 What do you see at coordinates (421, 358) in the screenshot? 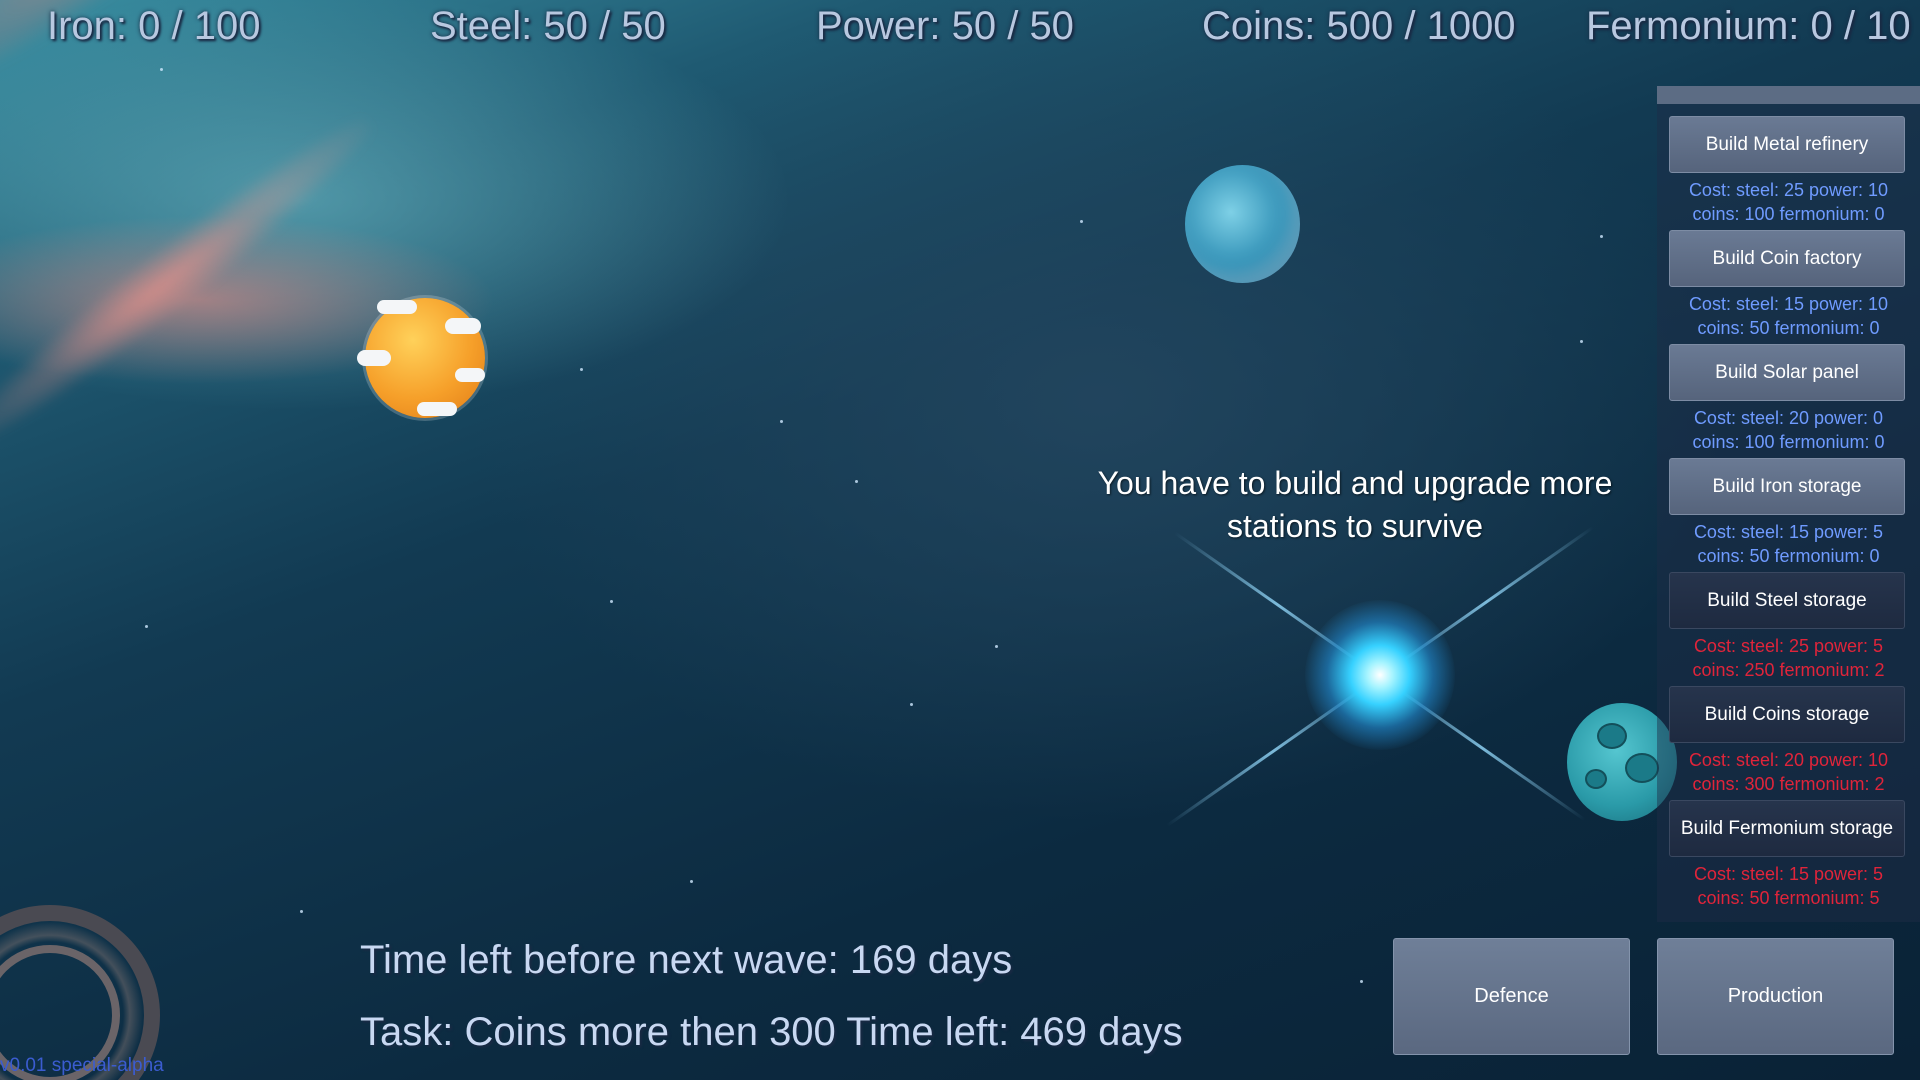
I see `orange-planet` at bounding box center [421, 358].